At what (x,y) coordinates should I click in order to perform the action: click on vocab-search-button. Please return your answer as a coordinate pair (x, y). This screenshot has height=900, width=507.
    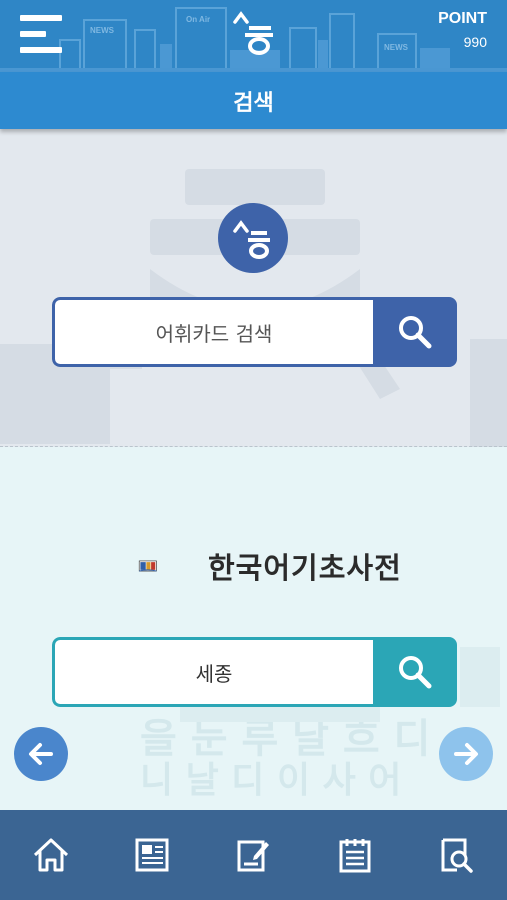
    Looking at the image, I should click on (415, 332).